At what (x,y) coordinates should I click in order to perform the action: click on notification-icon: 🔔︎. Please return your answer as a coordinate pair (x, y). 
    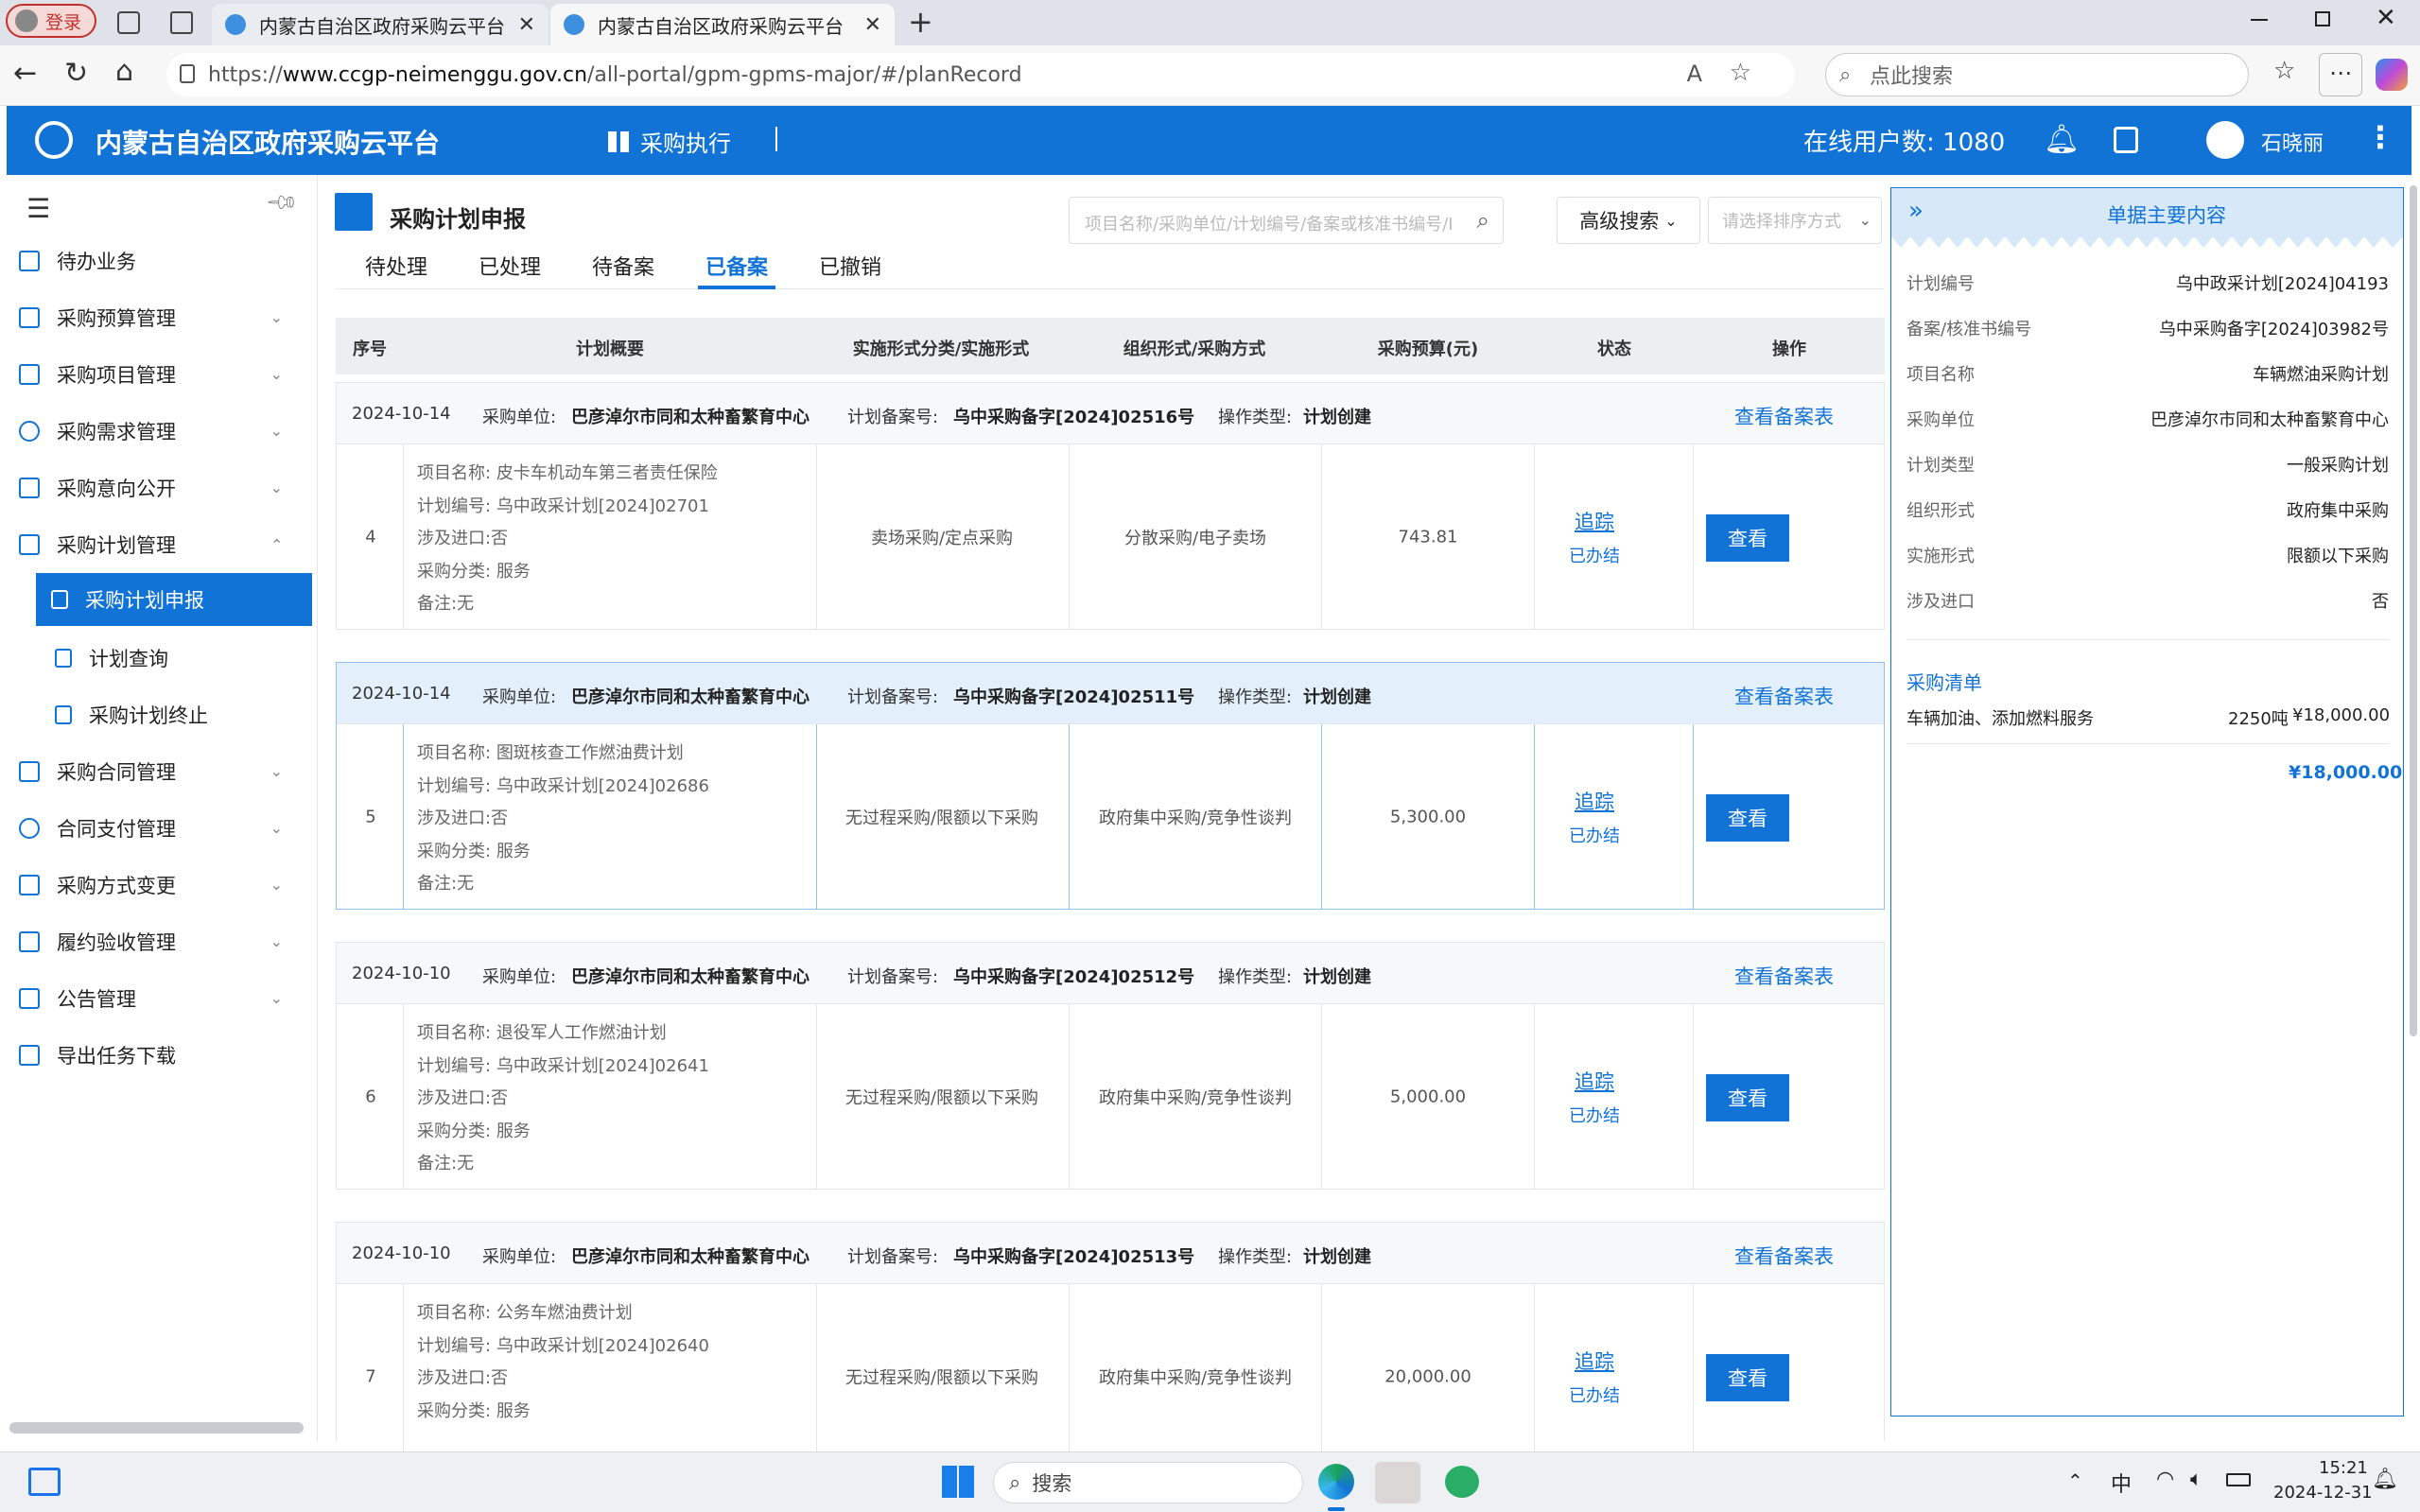
    Looking at the image, I should click on (2385, 1479).